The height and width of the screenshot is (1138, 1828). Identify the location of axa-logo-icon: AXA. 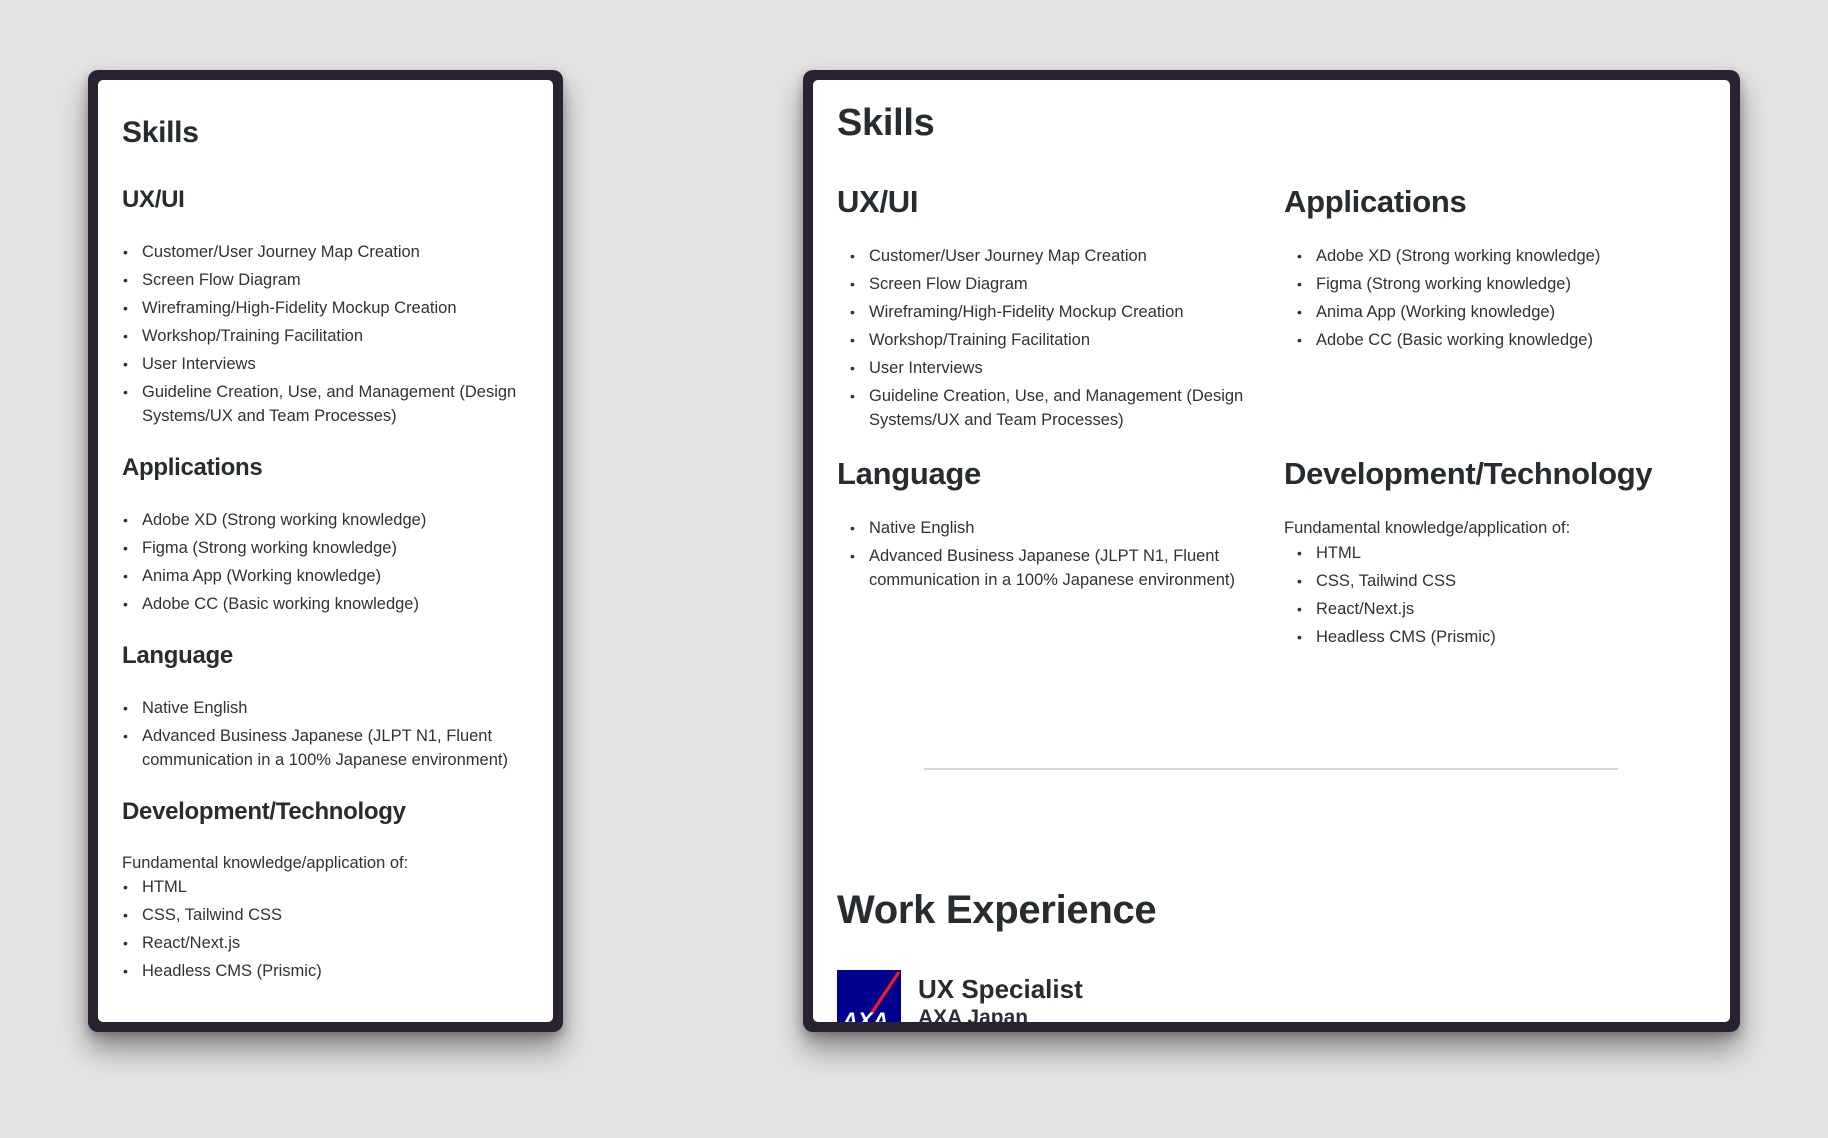
(869, 996).